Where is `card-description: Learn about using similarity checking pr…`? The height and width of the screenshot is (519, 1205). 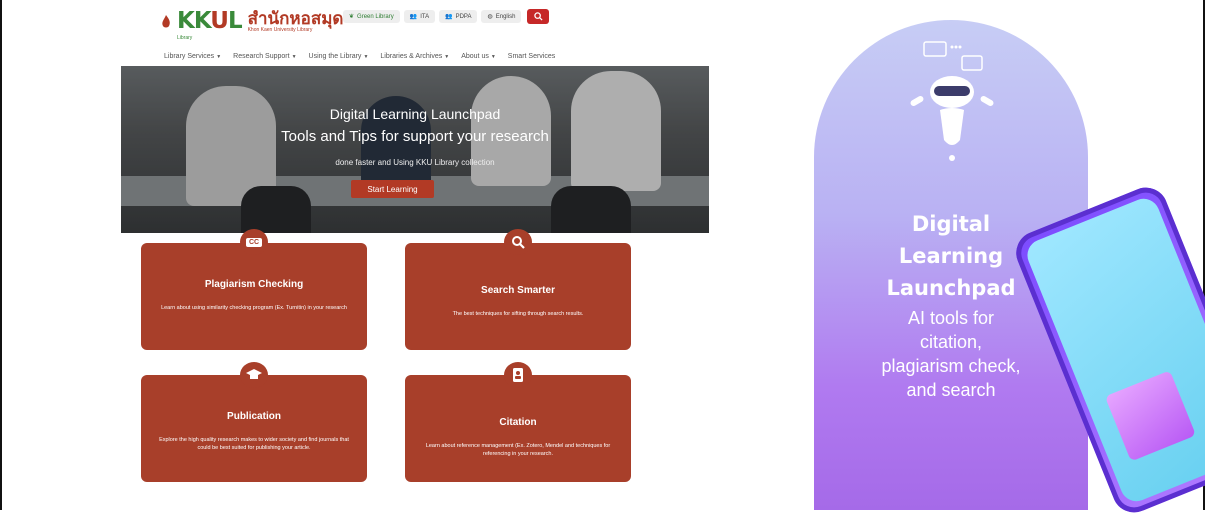 card-description: Learn about using similarity checking pr… is located at coordinates (254, 308).